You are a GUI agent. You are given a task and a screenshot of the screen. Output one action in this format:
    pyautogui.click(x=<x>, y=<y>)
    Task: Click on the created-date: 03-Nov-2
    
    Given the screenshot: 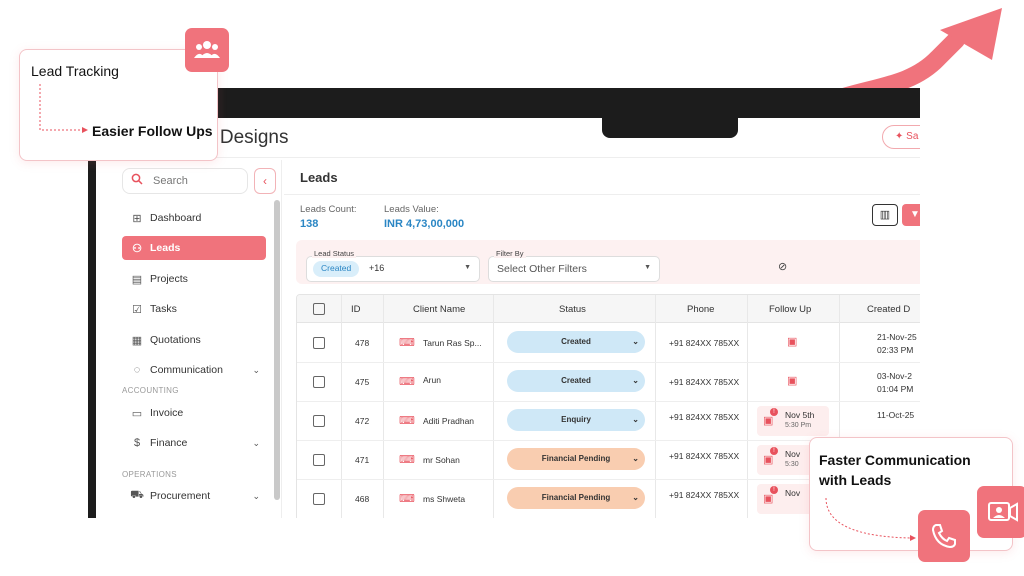 What is the action you would take?
    pyautogui.click(x=894, y=376)
    